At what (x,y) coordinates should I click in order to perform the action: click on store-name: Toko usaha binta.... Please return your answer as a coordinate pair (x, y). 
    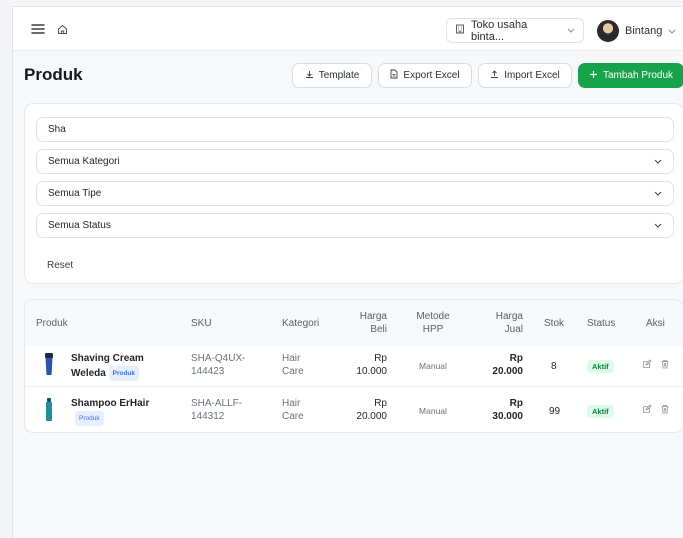
    Looking at the image, I should click on (499, 30).